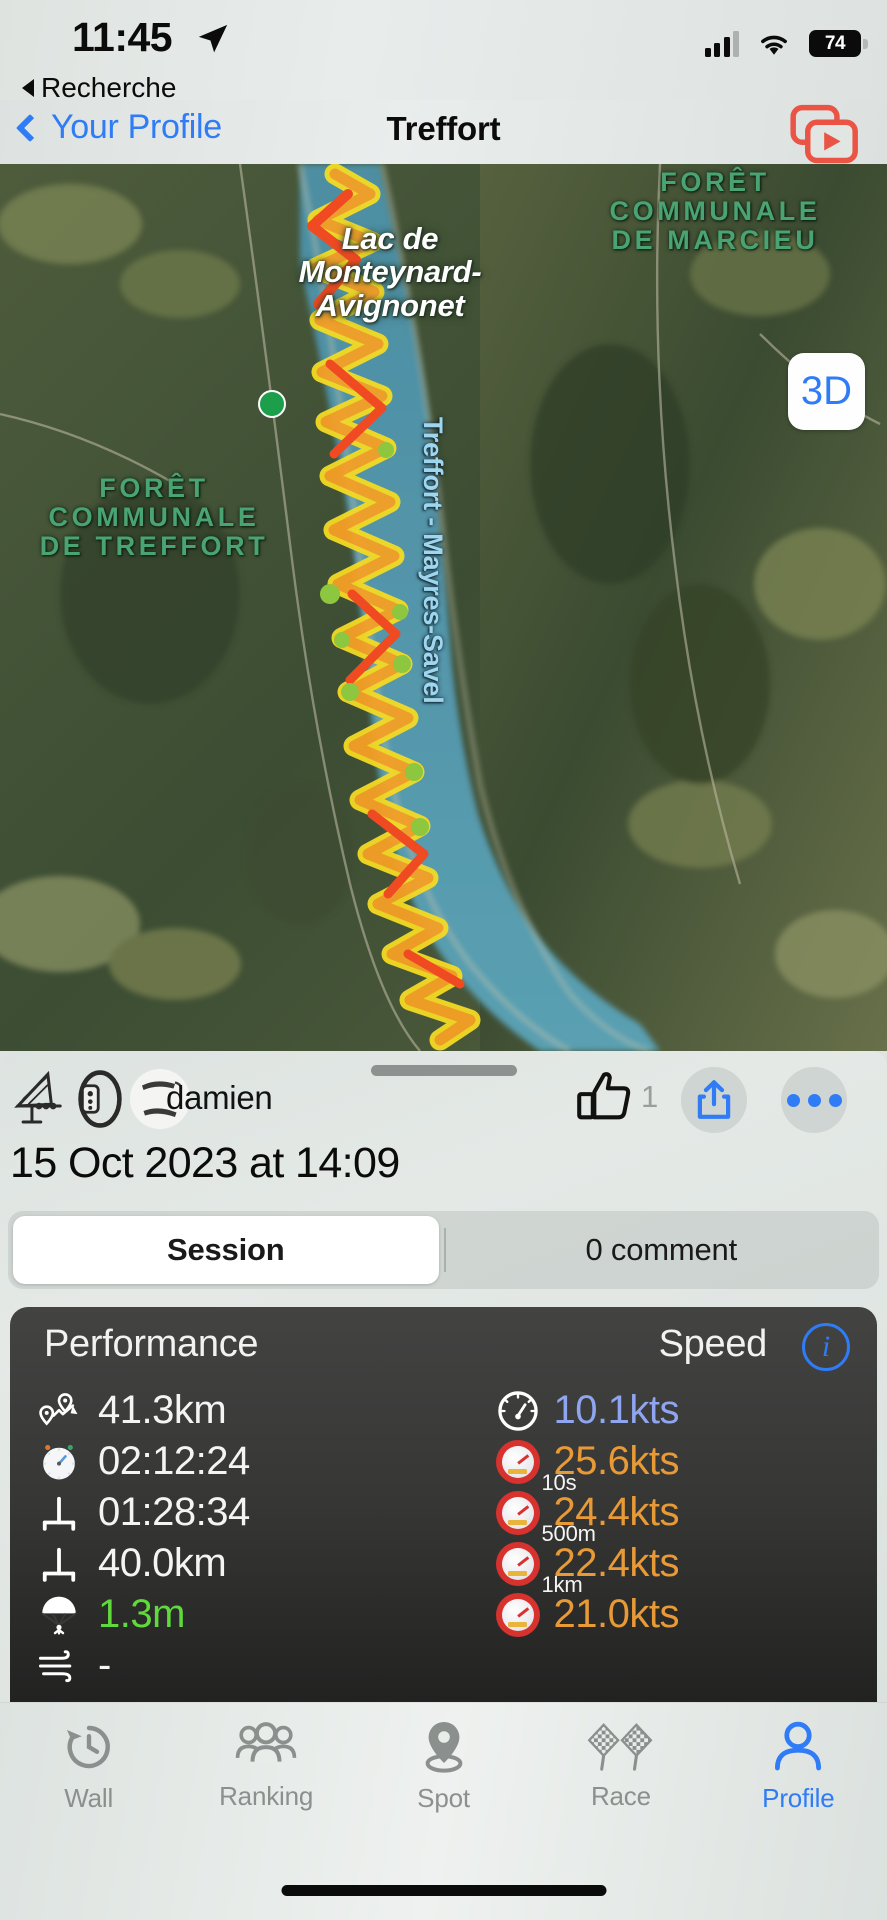 This screenshot has width=887, height=1920. What do you see at coordinates (89, 1798) in the screenshot?
I see `tab-wall-label: Wall` at bounding box center [89, 1798].